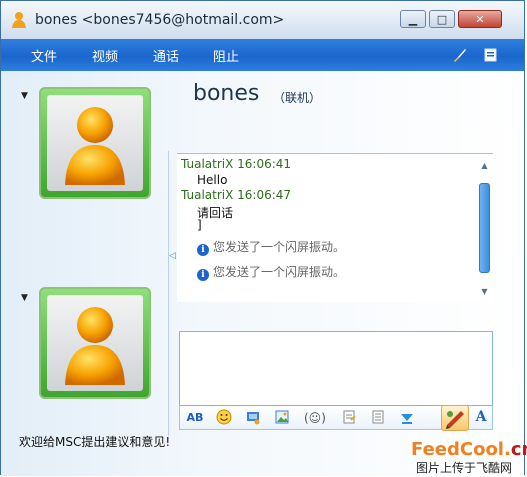 This screenshot has height=477, width=527. Describe the element at coordinates (224, 418) in the screenshot. I see `emoticon-icon` at that location.